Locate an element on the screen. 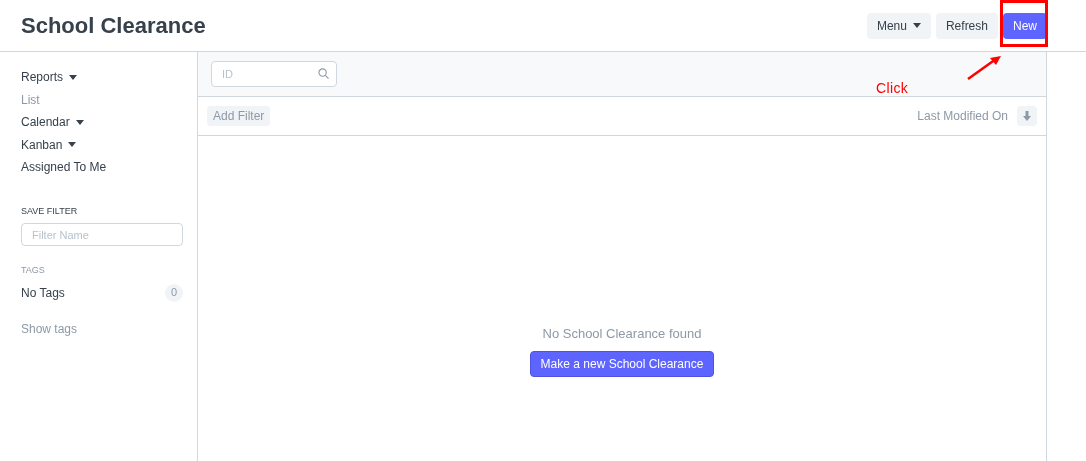  menu-button: Menu is located at coordinates (898, 25).